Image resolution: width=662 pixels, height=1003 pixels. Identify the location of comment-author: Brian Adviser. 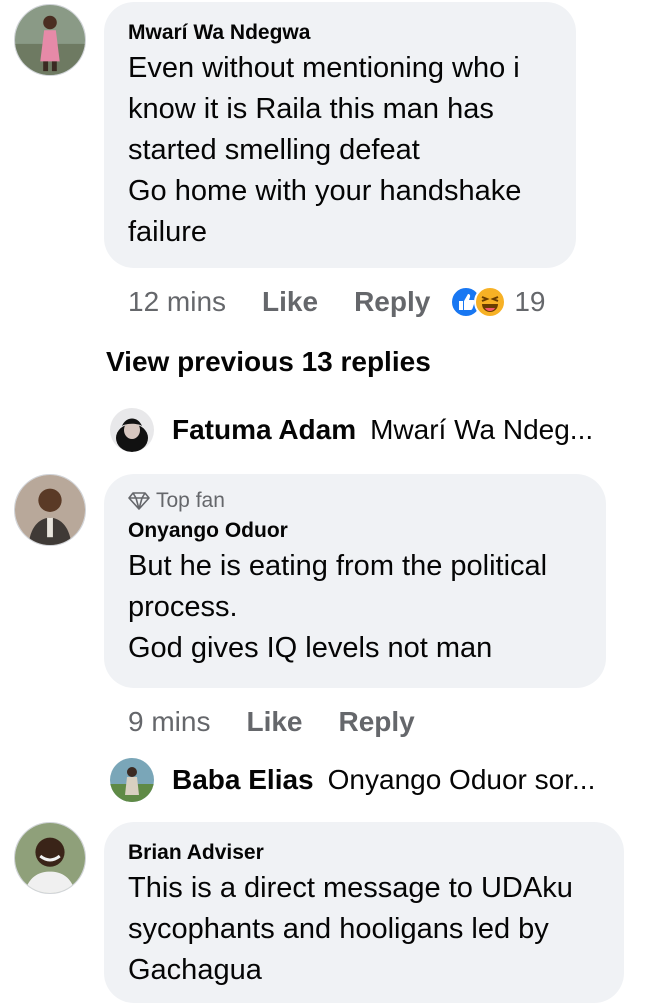
(364, 853).